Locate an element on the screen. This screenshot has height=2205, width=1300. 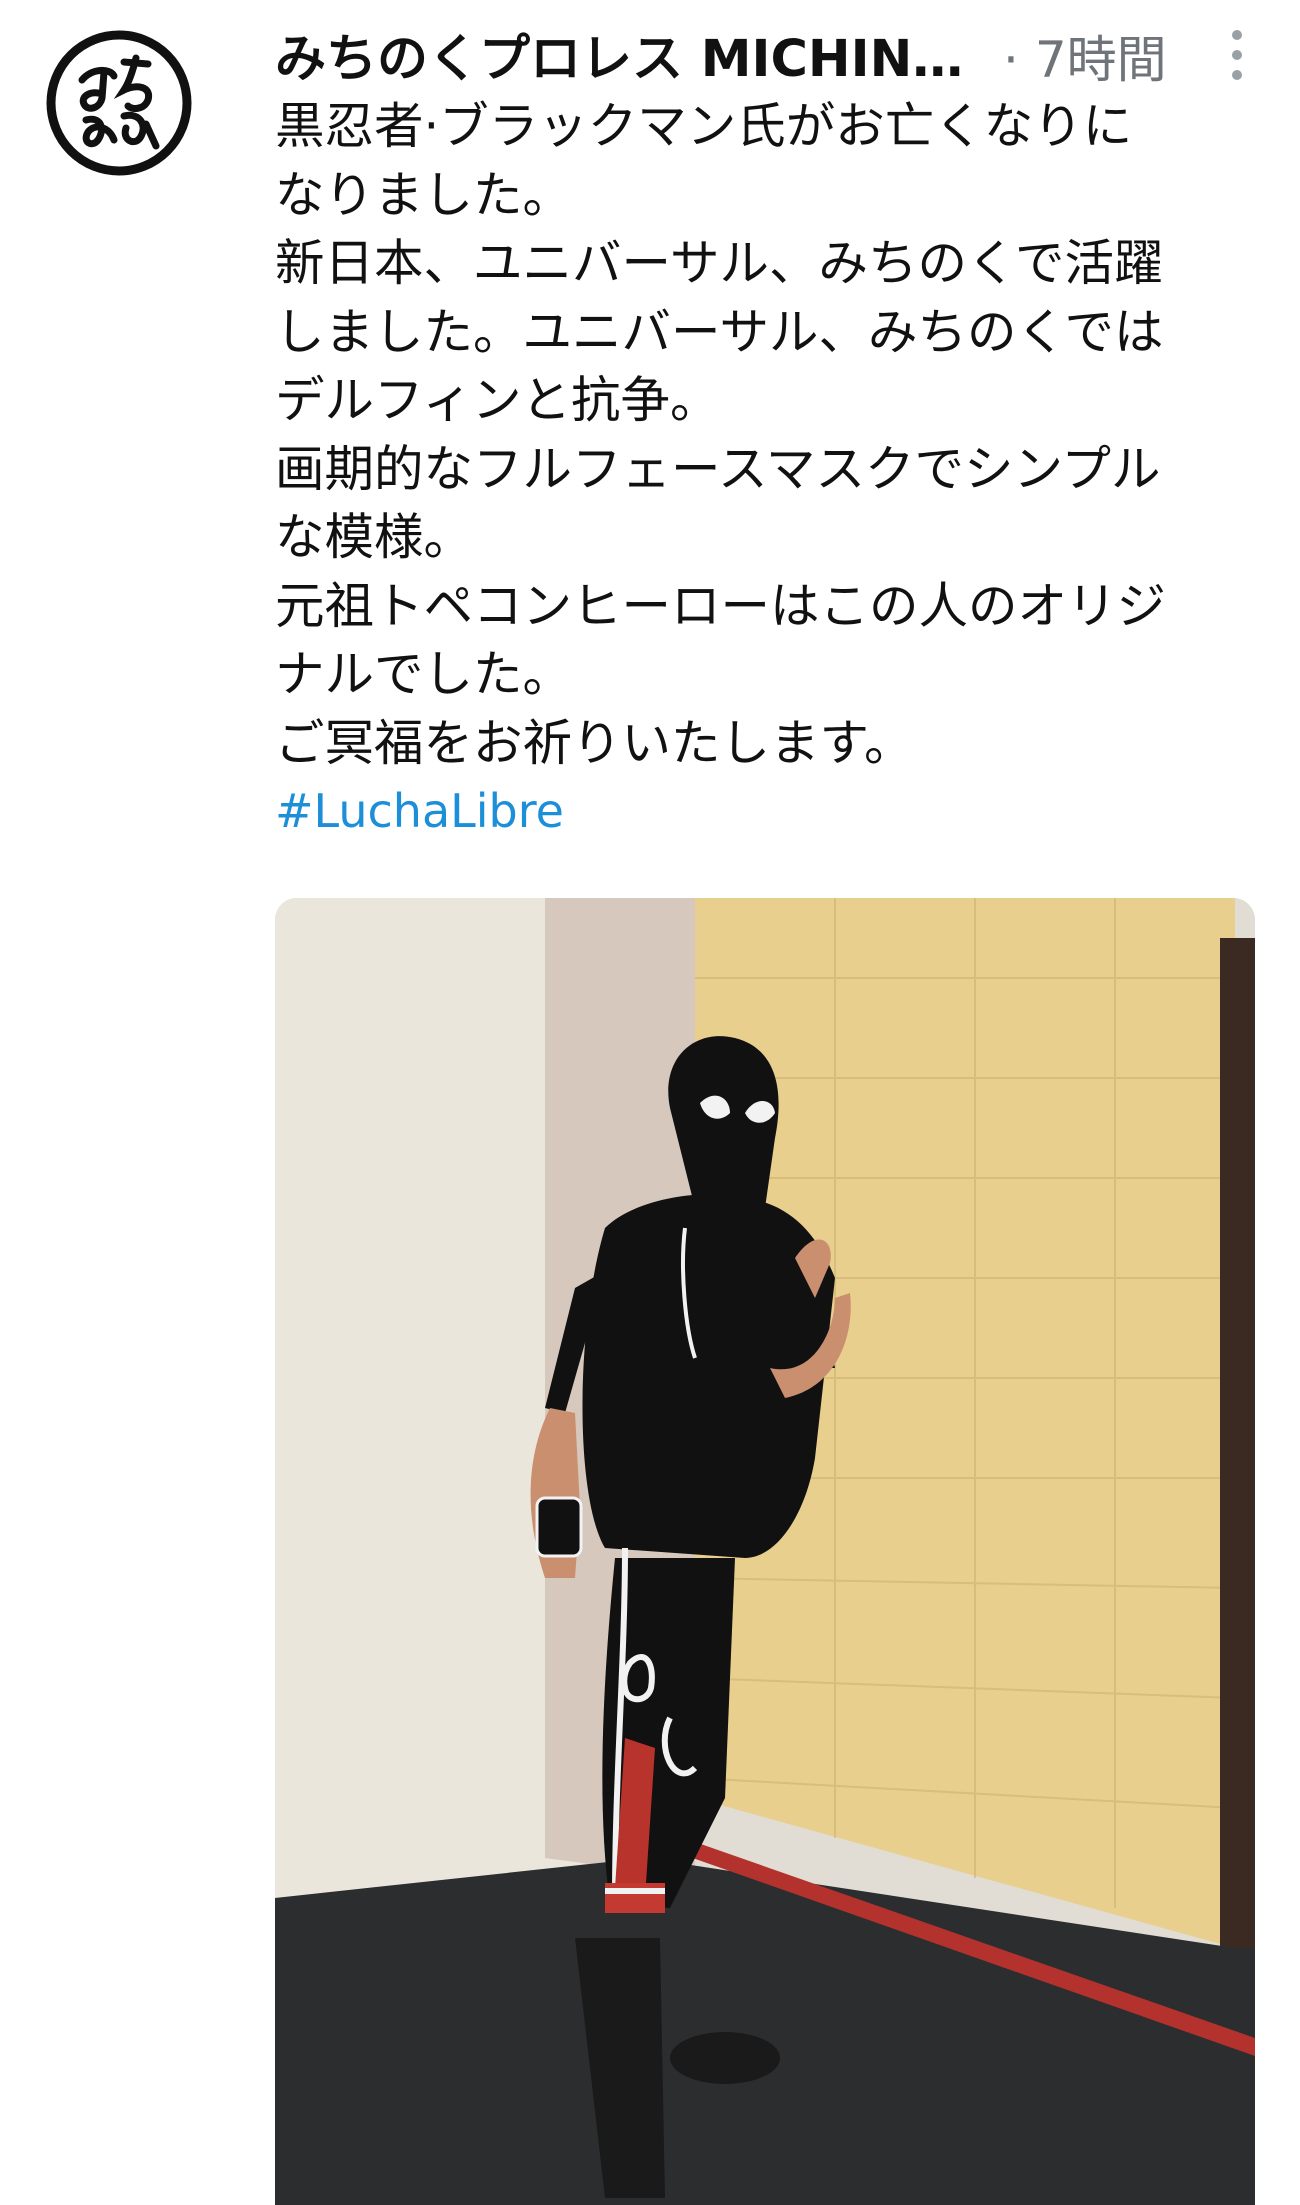
tweet-text-line: 新日本、ユニバーサル、みちのくで活躍 is located at coordinates (719, 263).